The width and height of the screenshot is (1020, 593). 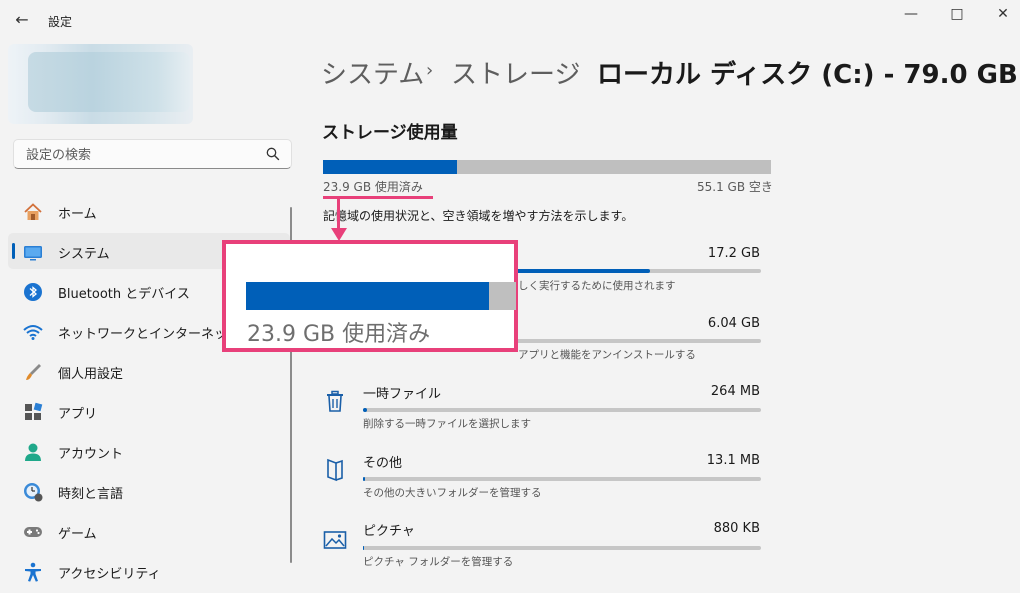 What do you see at coordinates (149, 211) in the screenshot?
I see `sidebar-item-home: ホーム` at bounding box center [149, 211].